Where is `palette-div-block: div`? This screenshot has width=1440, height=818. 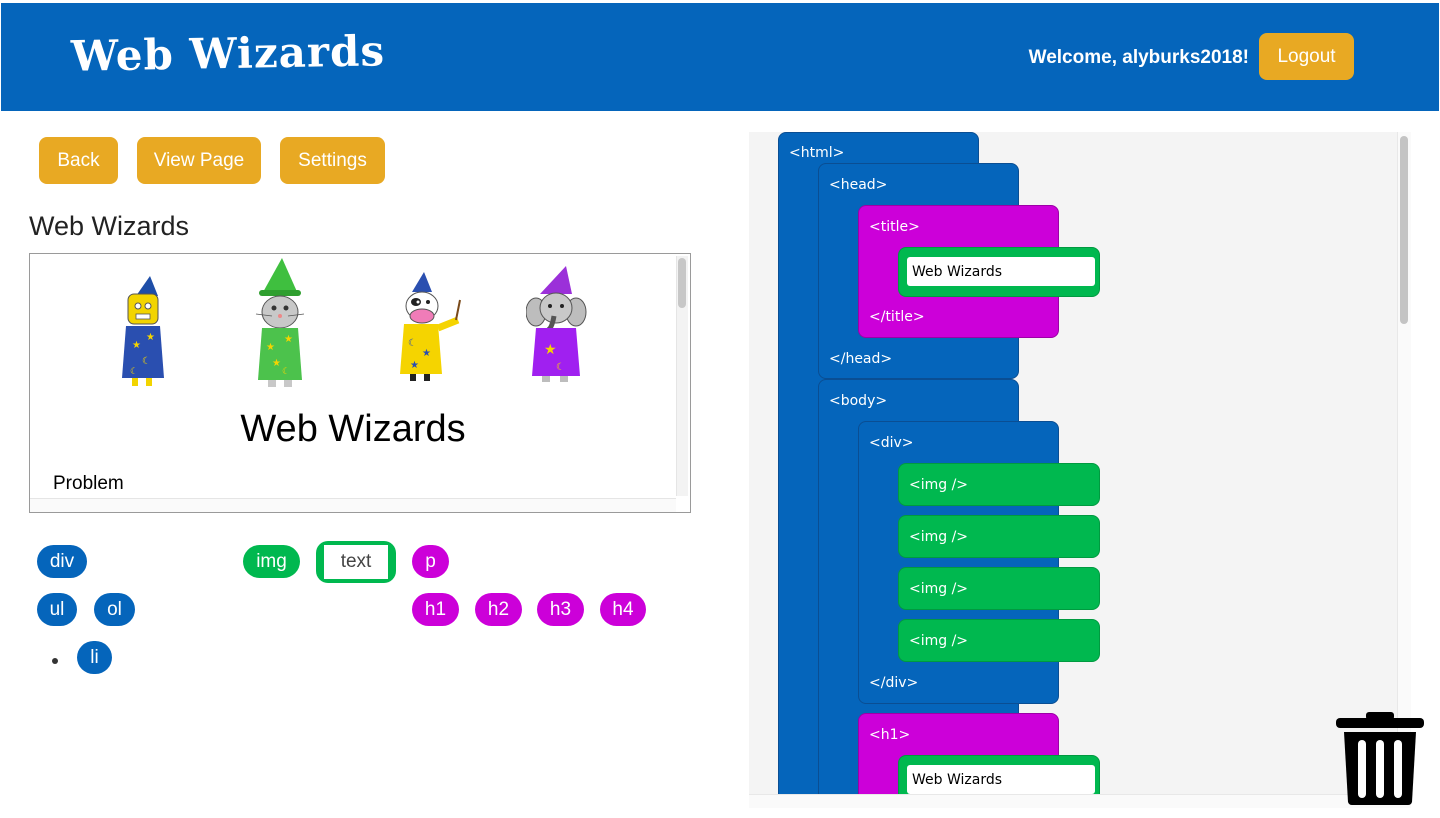 palette-div-block: div is located at coordinates (62, 561).